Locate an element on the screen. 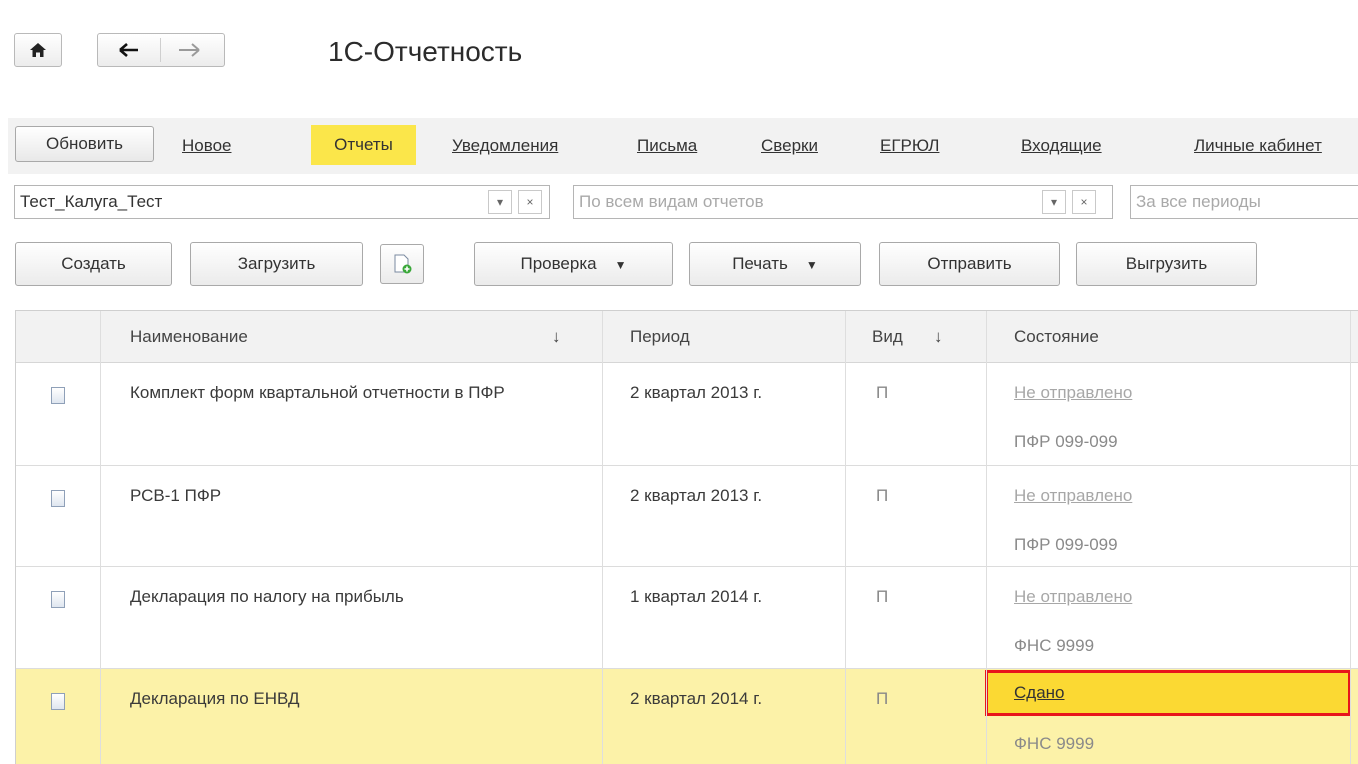  organization-dropdown-button: ▾ is located at coordinates (500, 202).